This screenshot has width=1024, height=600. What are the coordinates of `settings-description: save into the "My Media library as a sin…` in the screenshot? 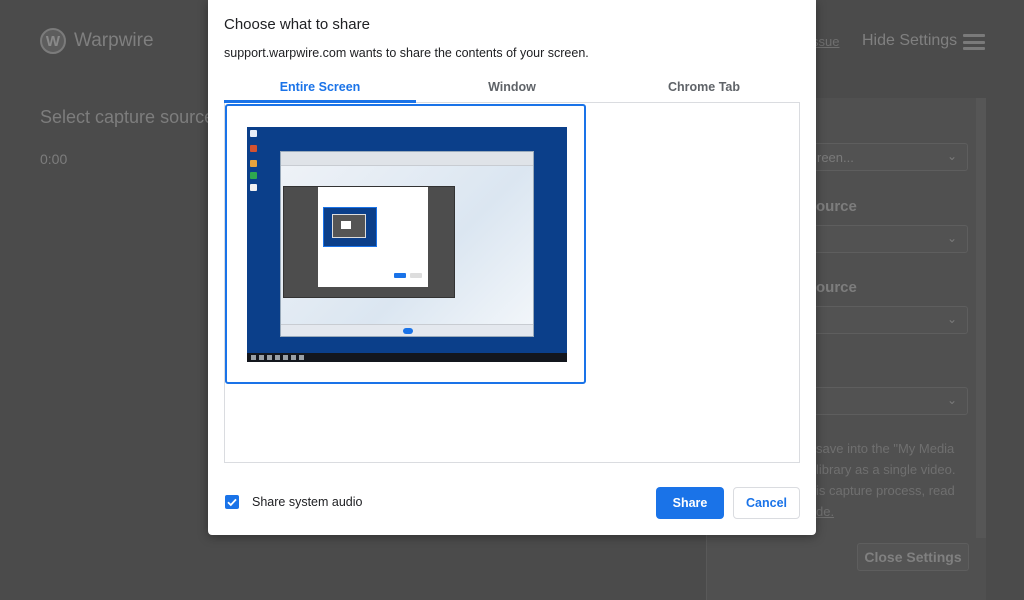 It's located at (891, 480).